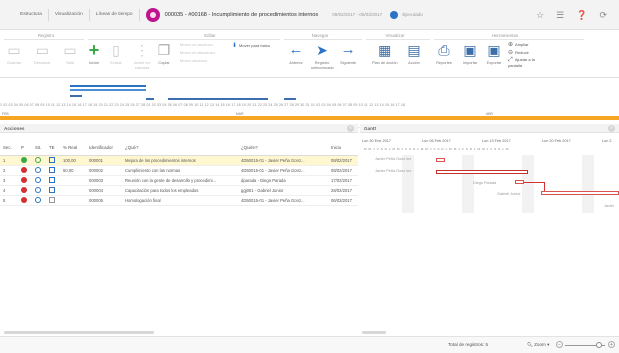 This screenshot has width=619, height=353. I want to click on zoom-dropdown: 🔍︎ Zoom ▾, so click(538, 345).